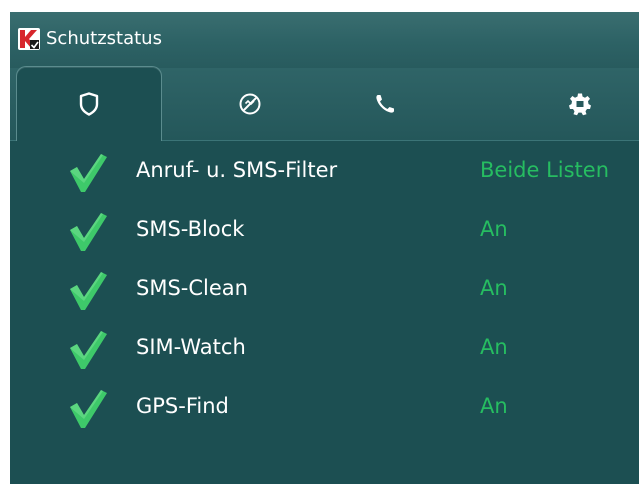  I want to click on list-item: SMS-Block An, so click(324, 238).